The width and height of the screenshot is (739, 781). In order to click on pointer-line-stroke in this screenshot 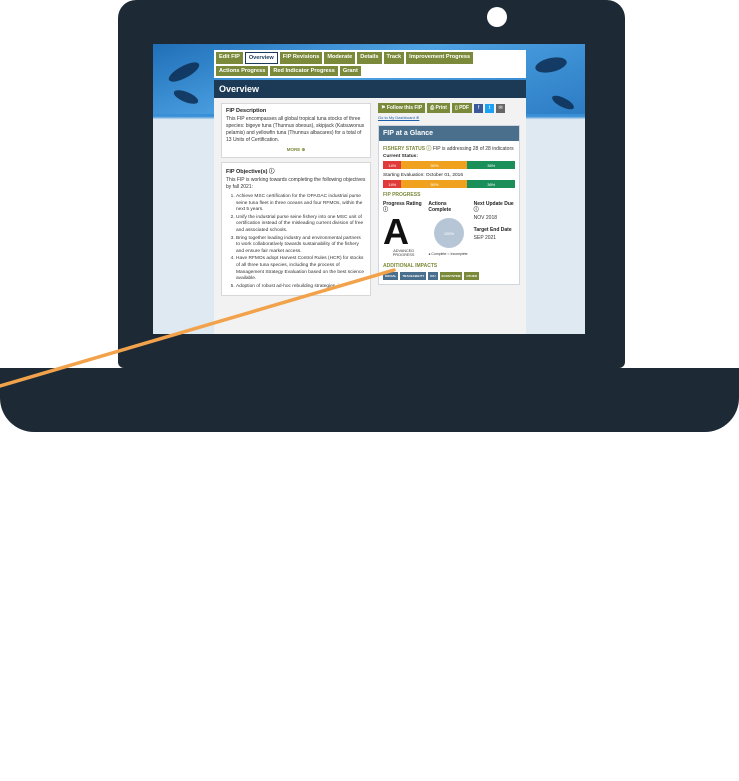, I will do `click(198, 328)`.